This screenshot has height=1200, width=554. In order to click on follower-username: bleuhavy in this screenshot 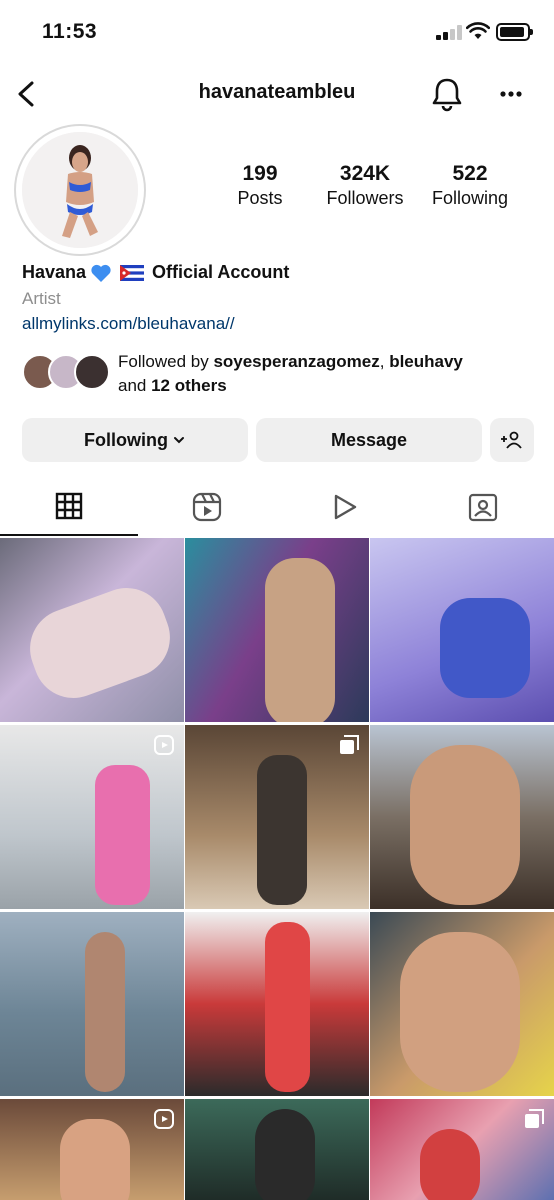, I will do `click(426, 361)`.